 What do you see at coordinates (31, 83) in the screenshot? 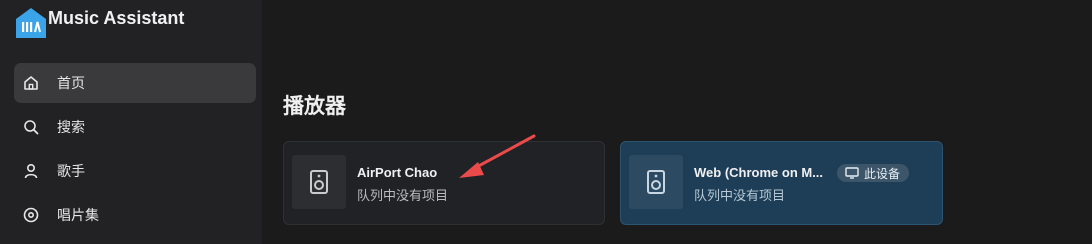
I see `home-icon` at bounding box center [31, 83].